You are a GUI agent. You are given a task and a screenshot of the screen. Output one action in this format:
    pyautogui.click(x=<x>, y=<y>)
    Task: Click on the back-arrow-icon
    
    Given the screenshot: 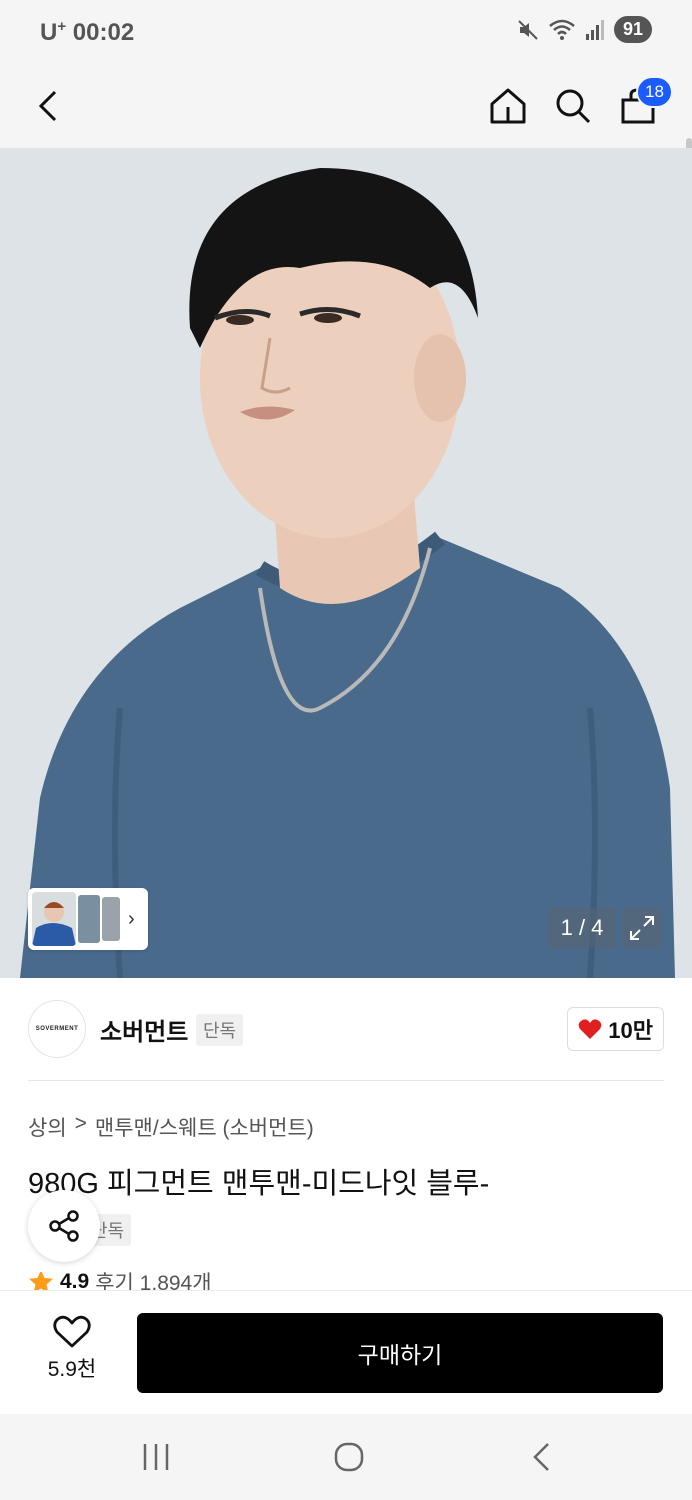 What is the action you would take?
    pyautogui.click(x=541, y=1457)
    